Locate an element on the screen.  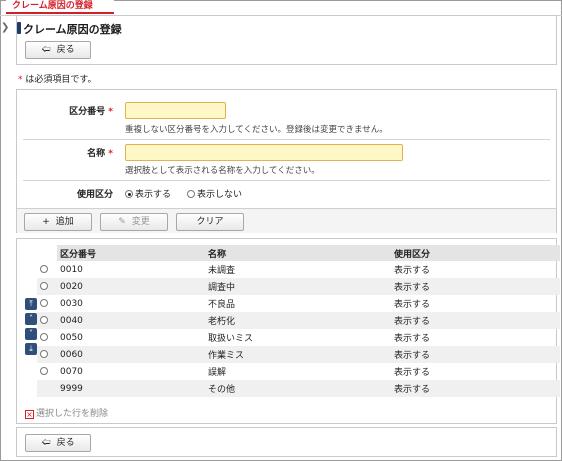
clear-button: クリア is located at coordinates (210, 222).